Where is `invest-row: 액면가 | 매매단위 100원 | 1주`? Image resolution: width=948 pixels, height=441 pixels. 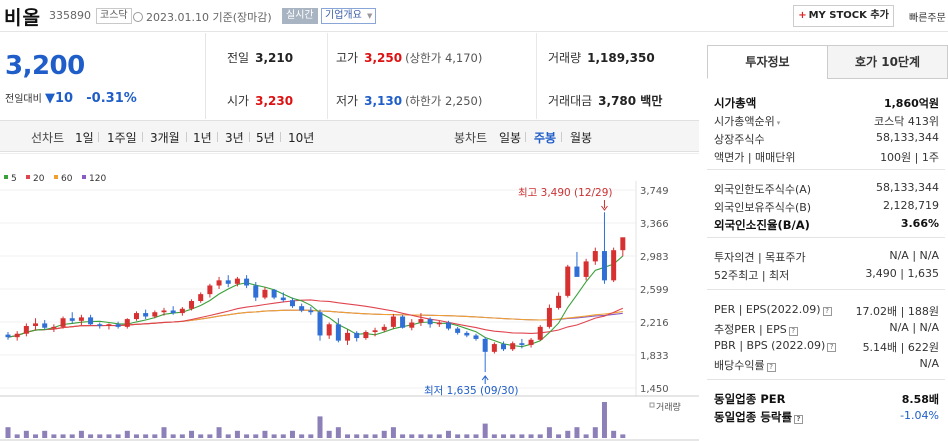 invest-row: 액면가 | 매매단위 100원 | 1주 is located at coordinates (826, 156).